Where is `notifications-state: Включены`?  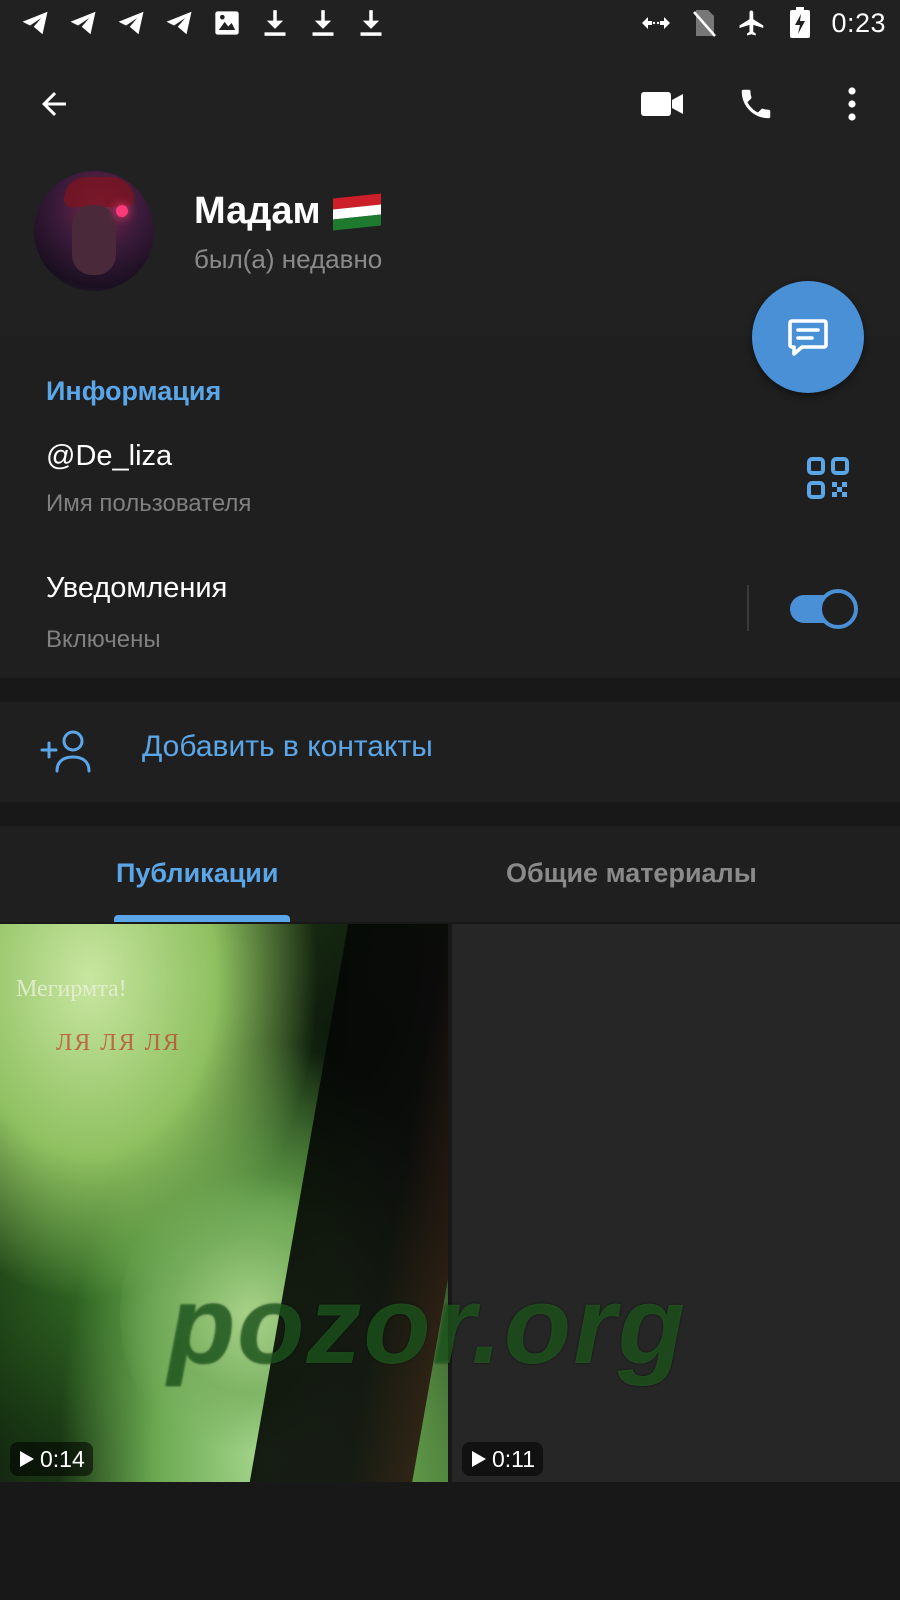
notifications-state: Включены is located at coordinates (103, 639).